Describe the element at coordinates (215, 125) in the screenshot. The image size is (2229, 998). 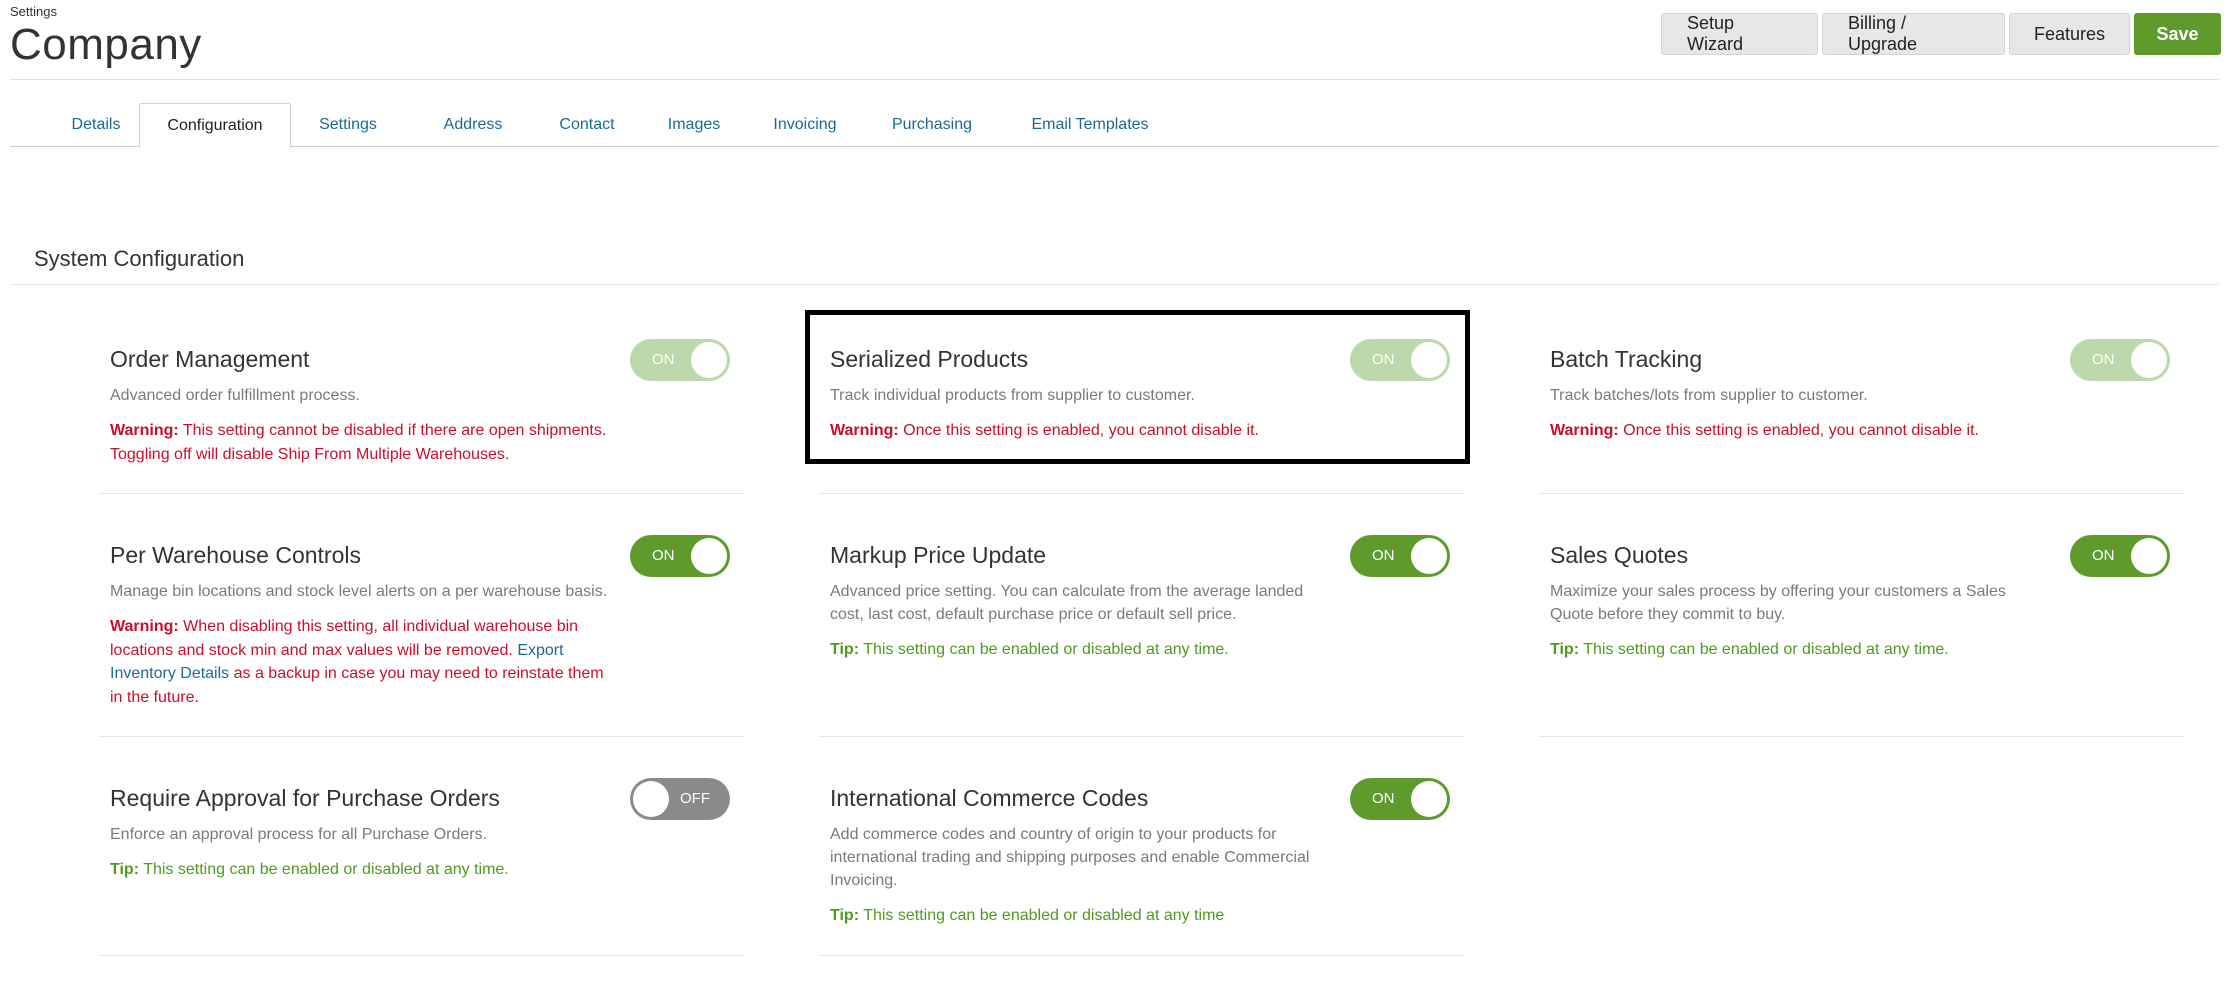
I see `tab-configuration: Configuration` at that location.